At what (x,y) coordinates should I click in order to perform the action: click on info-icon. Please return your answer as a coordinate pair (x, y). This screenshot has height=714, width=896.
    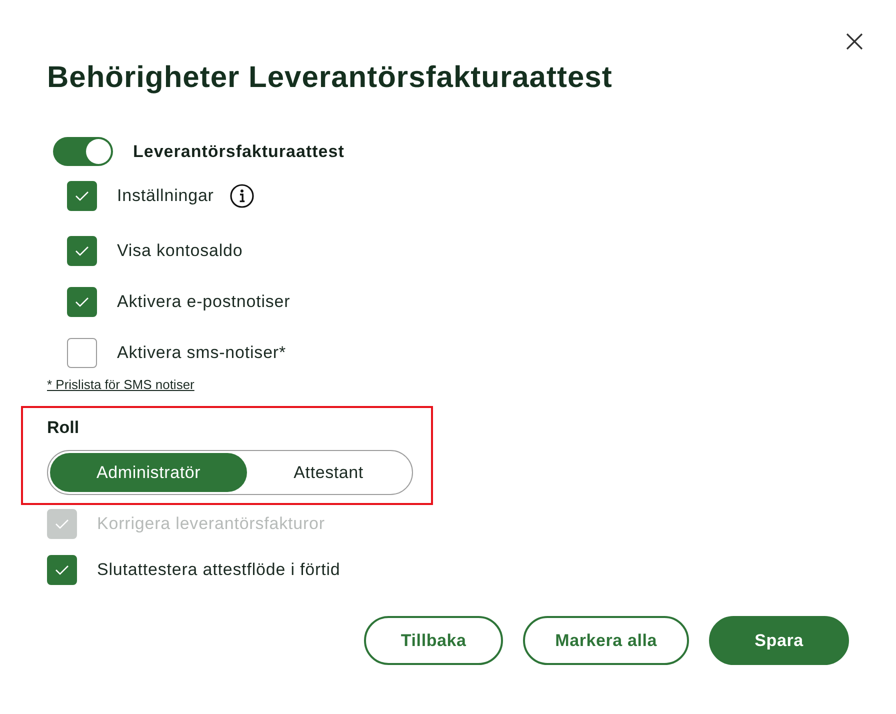
    Looking at the image, I should click on (242, 196).